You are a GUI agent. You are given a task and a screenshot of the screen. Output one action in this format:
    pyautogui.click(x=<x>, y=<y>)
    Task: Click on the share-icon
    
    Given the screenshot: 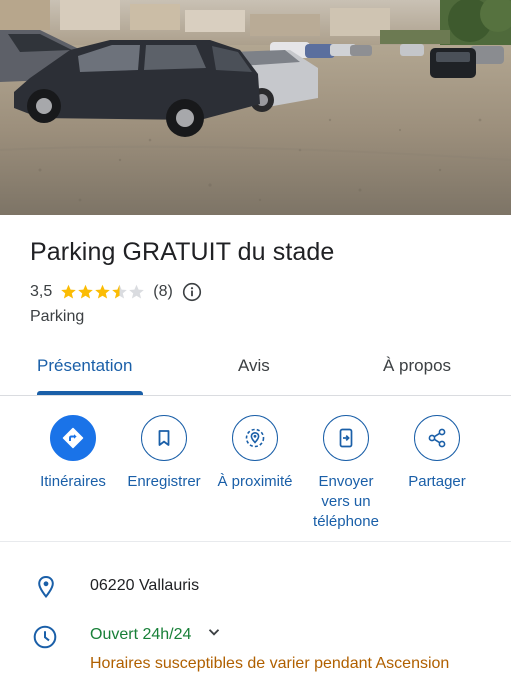 What is the action you would take?
    pyautogui.click(x=437, y=438)
    